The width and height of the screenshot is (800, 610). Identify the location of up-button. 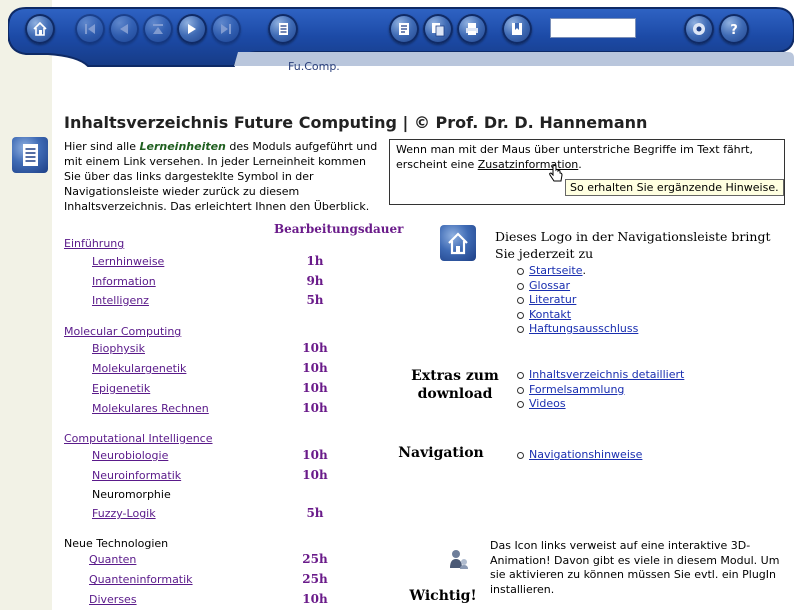
(158, 29).